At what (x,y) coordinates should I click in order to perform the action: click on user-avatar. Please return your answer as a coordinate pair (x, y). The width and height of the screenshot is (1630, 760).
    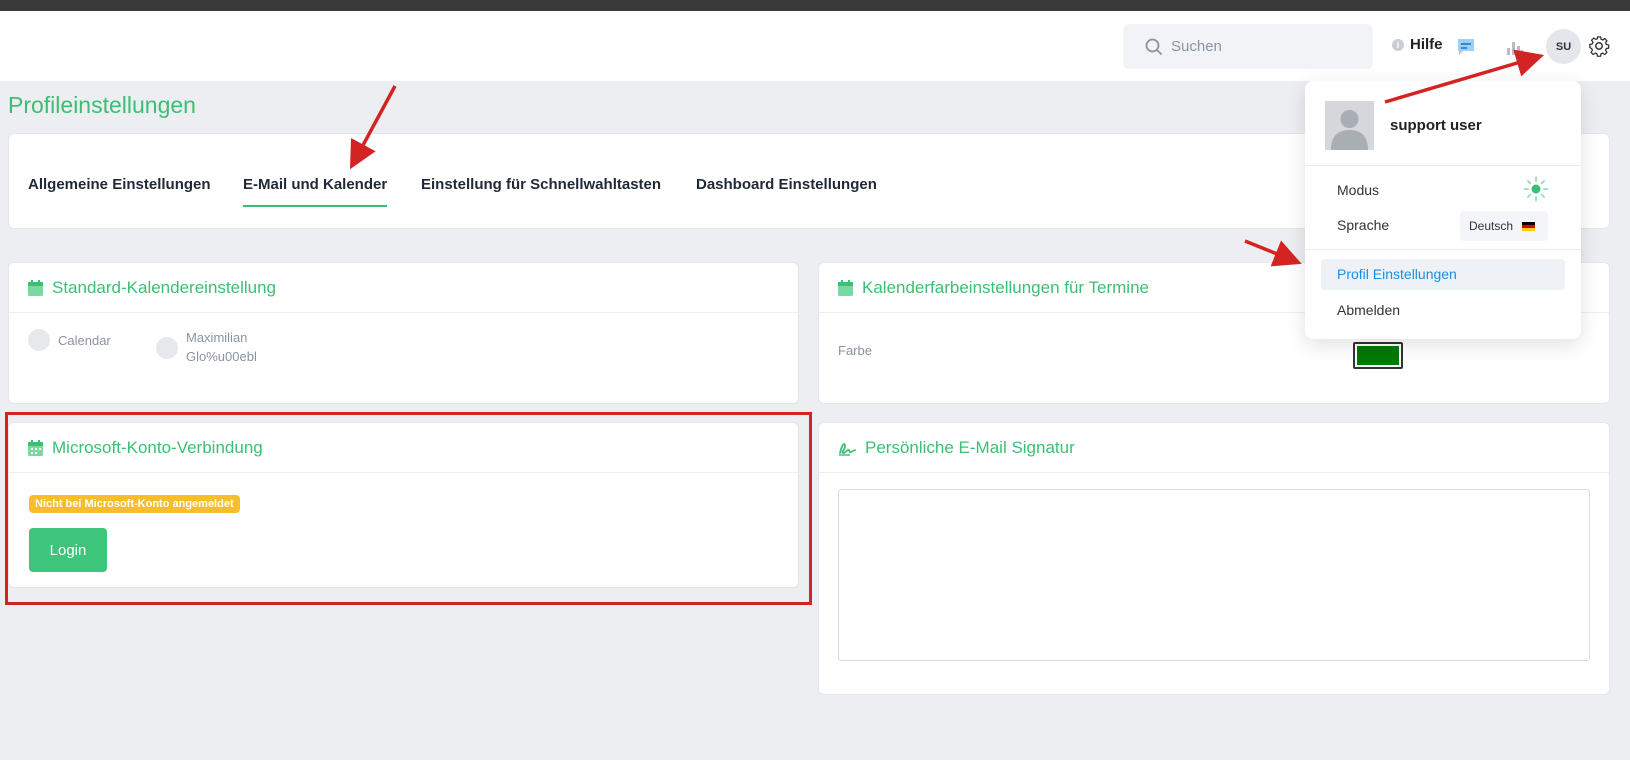
    Looking at the image, I should click on (1349, 125).